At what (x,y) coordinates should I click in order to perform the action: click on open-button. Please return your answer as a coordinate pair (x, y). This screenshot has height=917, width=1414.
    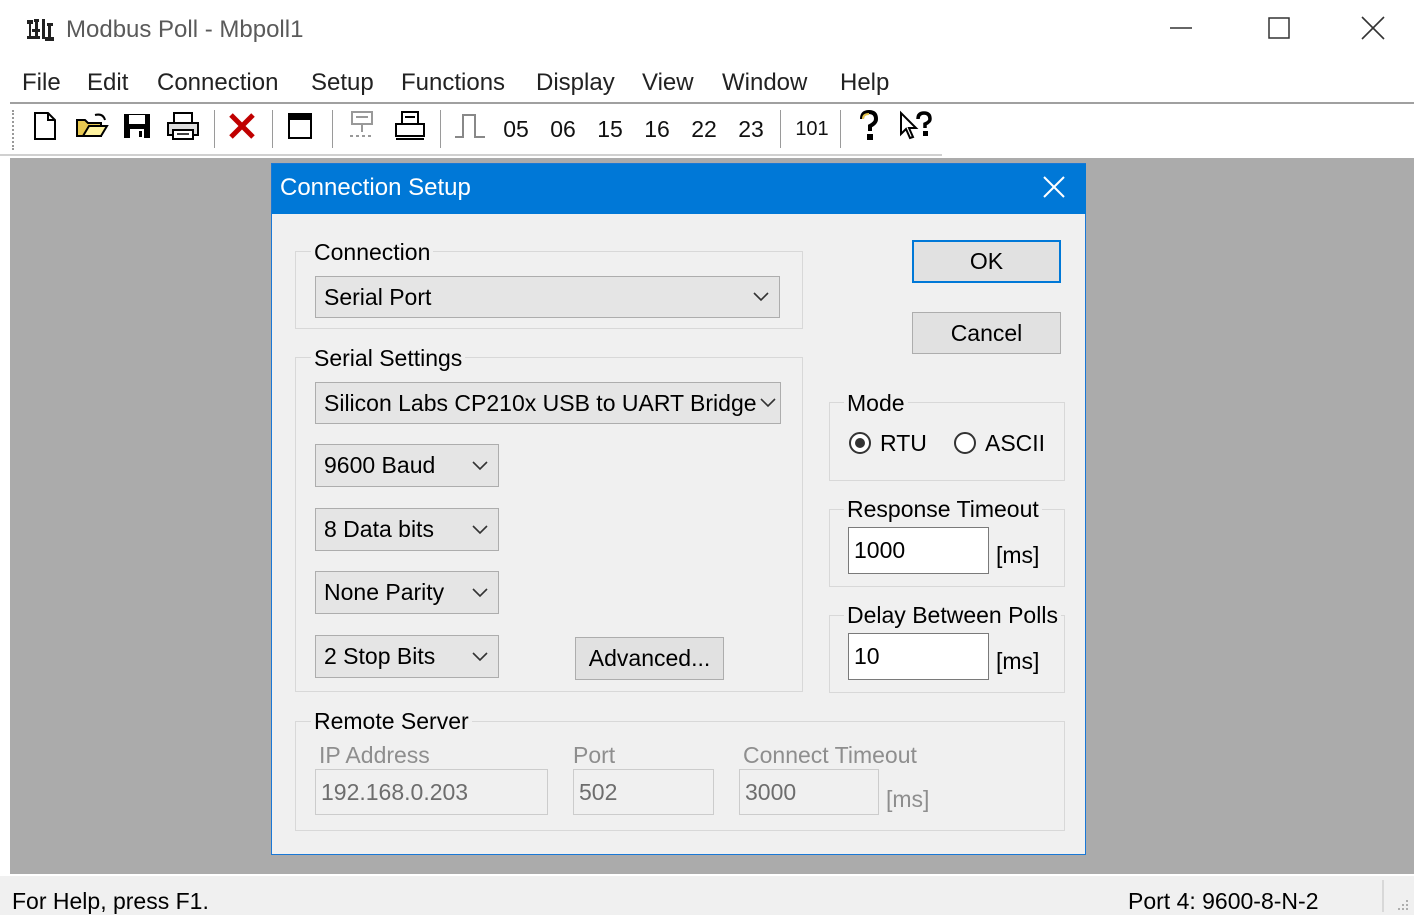
    Looking at the image, I should click on (92, 129).